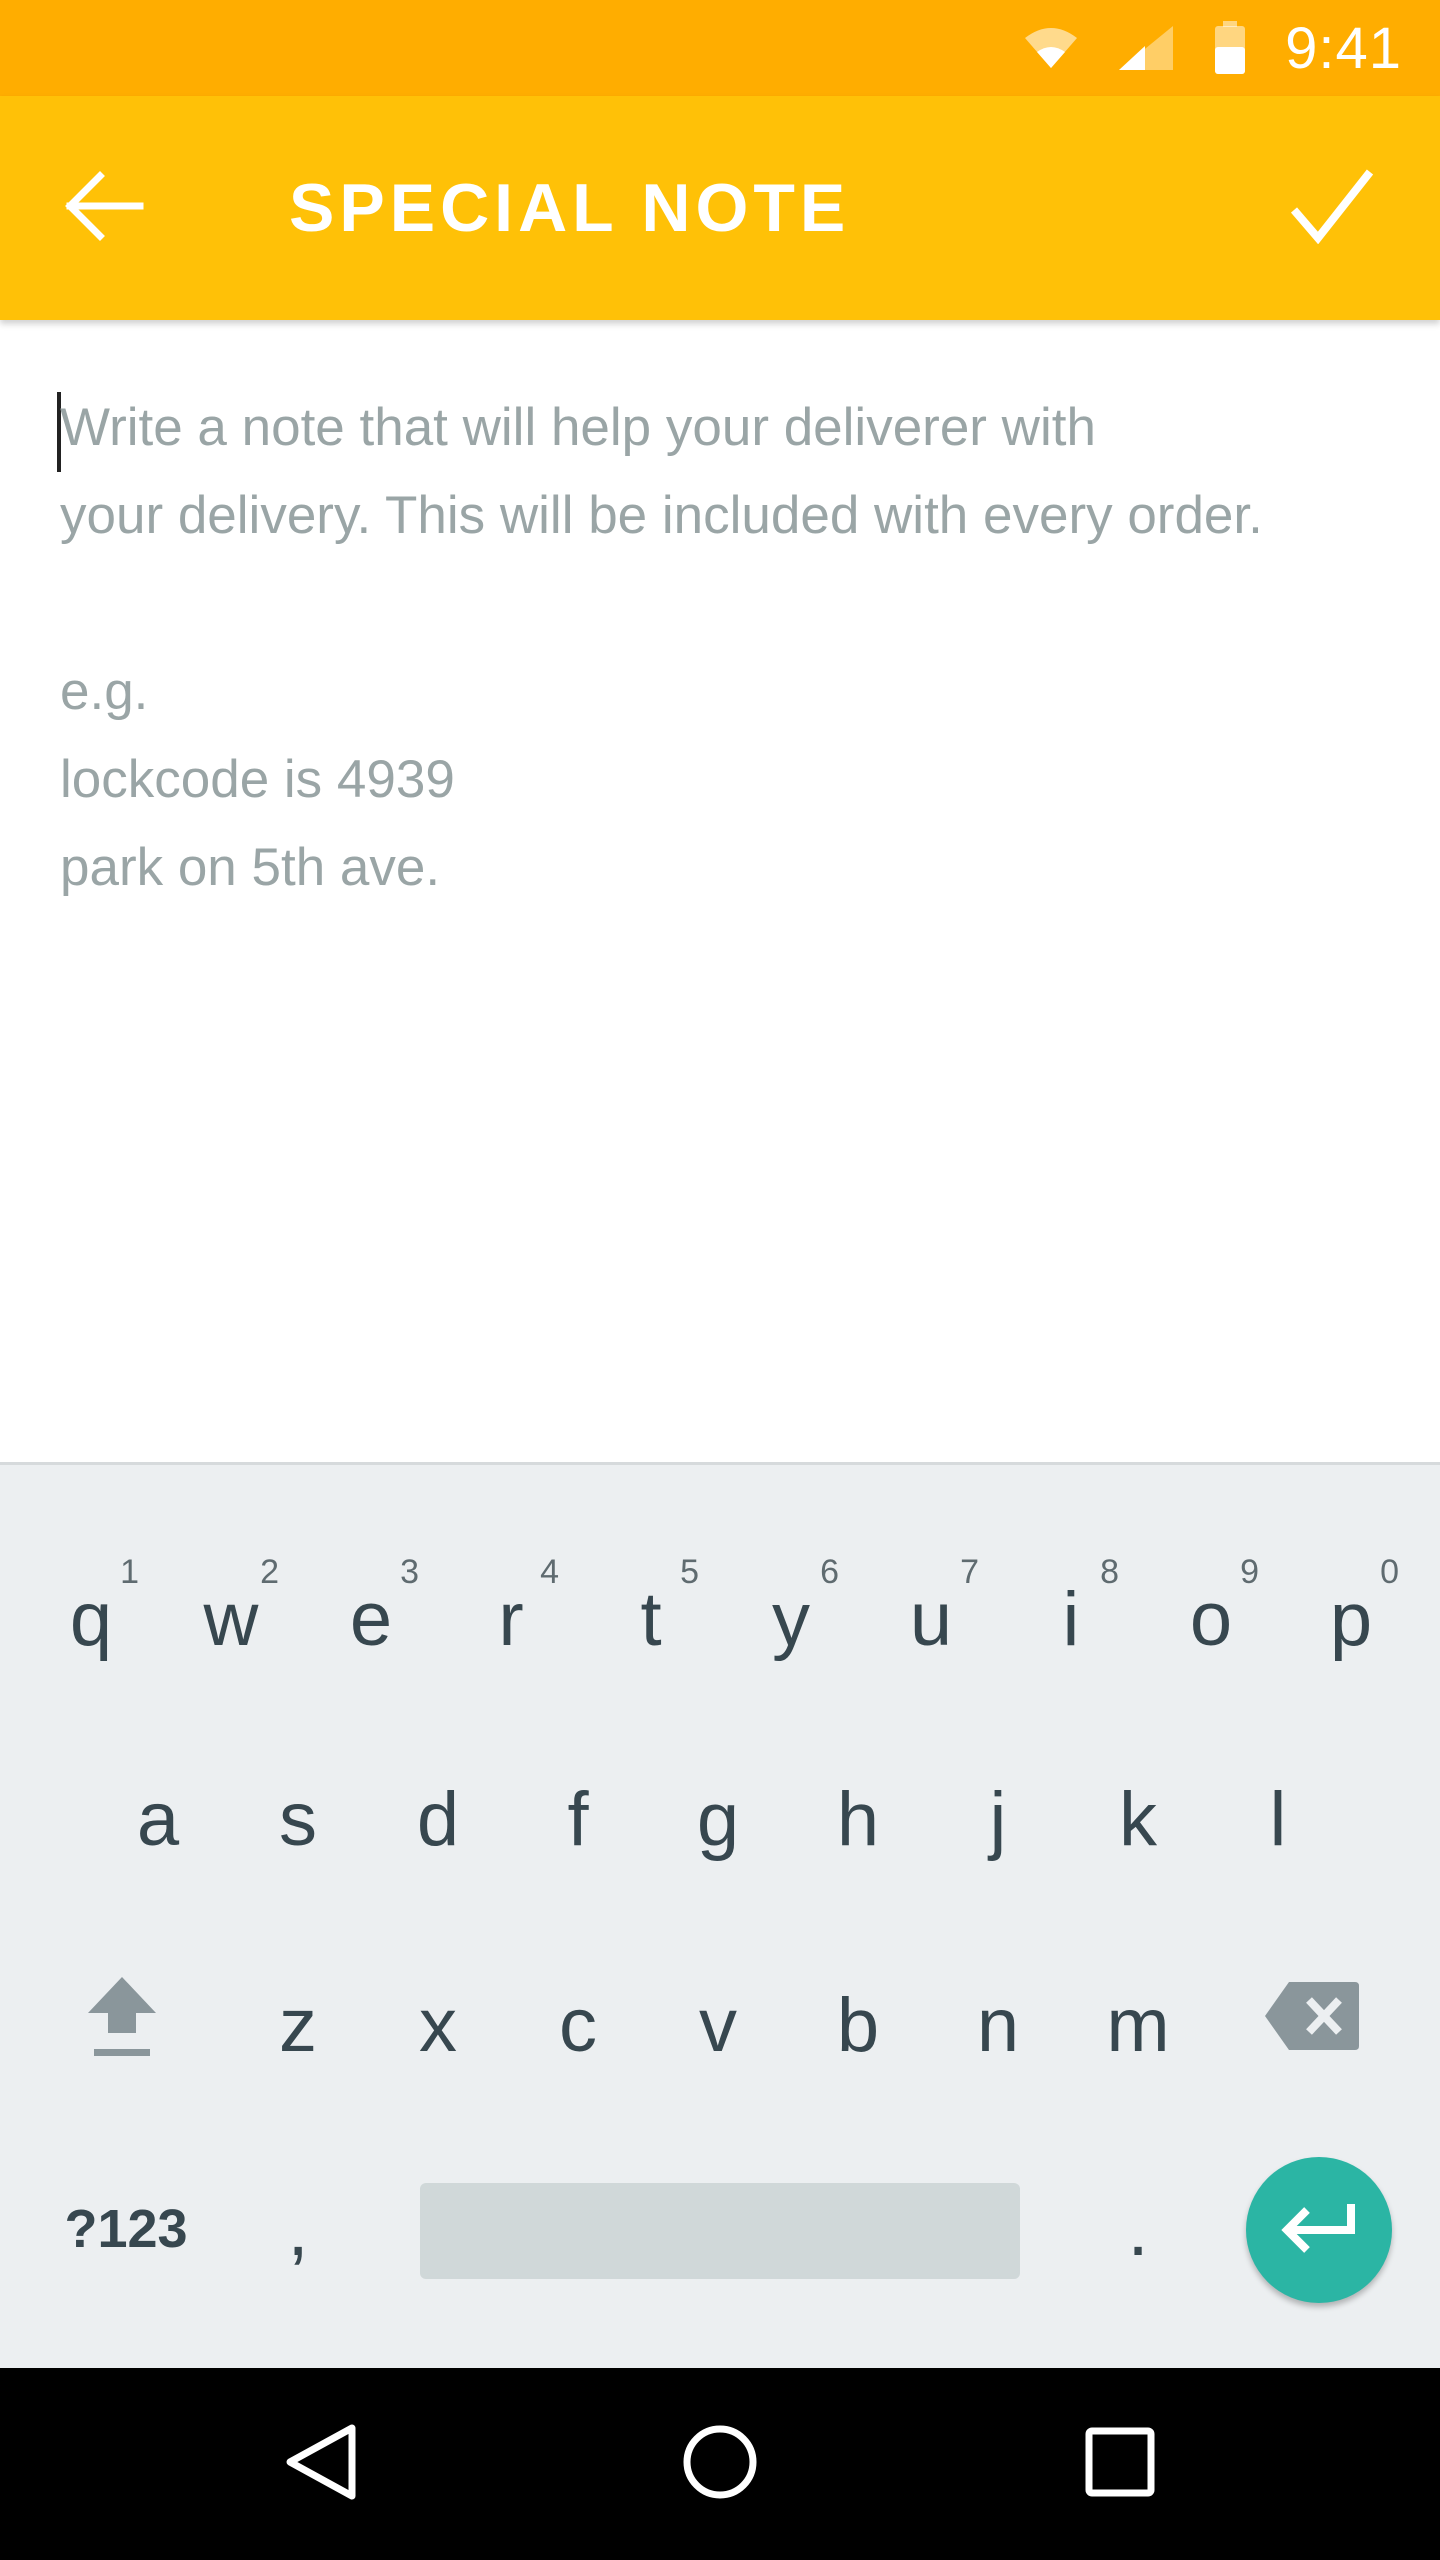  I want to click on key-q: q1, so click(91, 1619).